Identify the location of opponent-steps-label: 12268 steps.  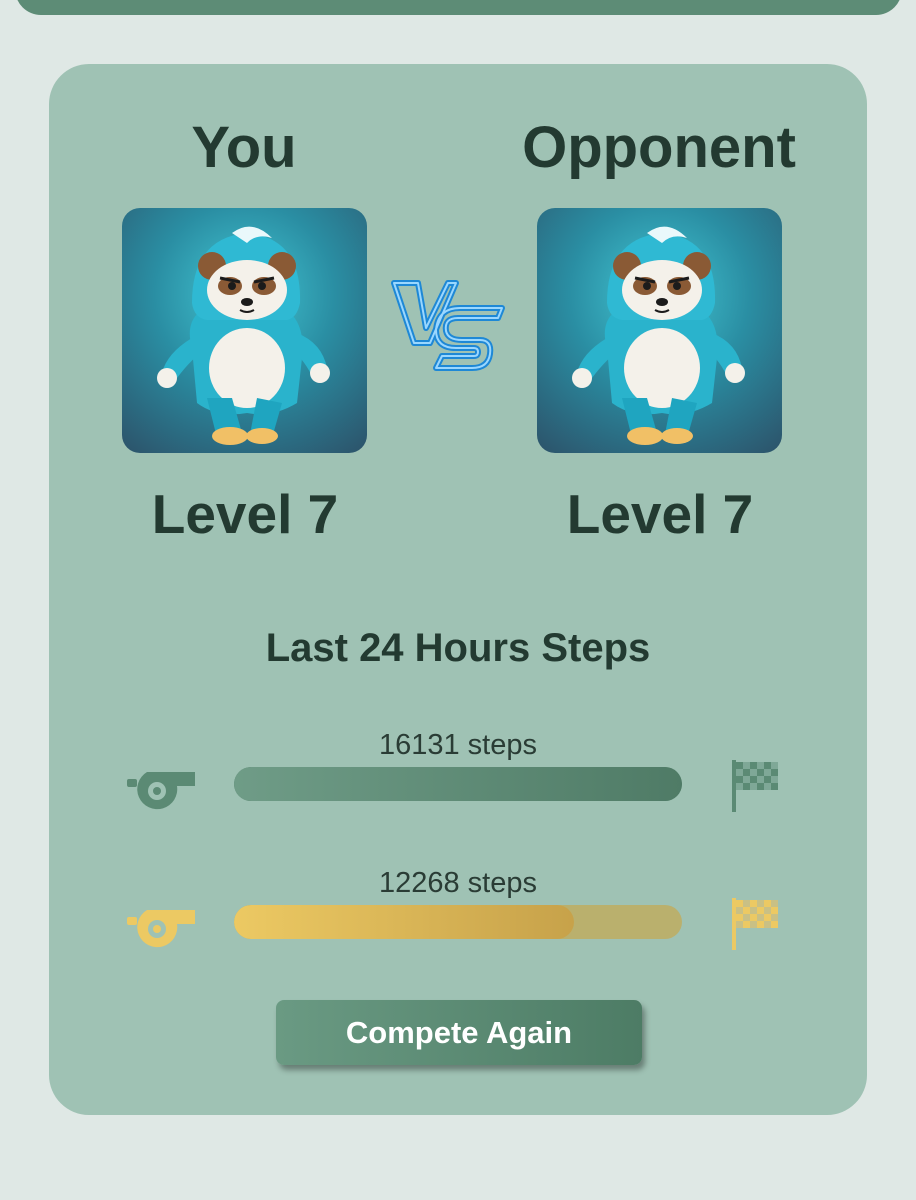
(457, 883).